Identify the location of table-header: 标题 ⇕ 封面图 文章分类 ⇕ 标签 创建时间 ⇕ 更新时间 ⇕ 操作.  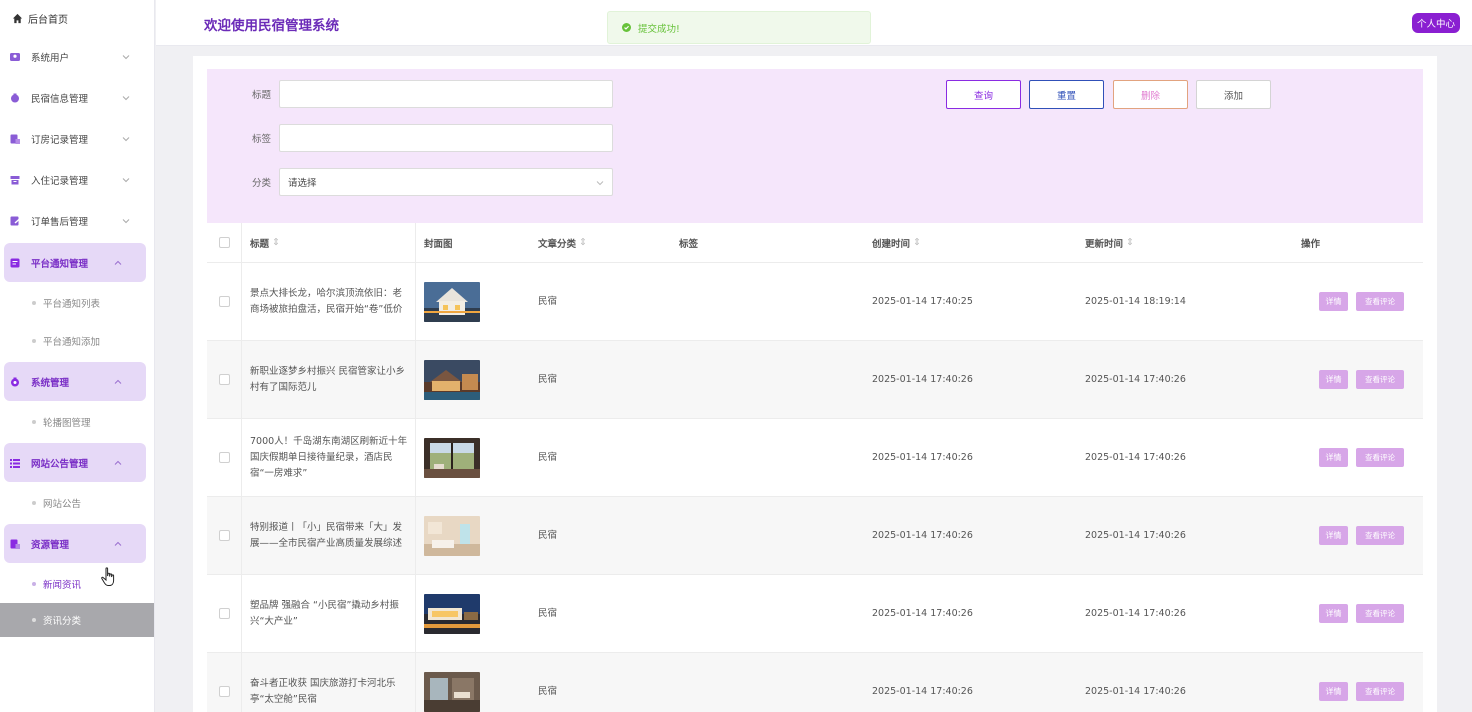
(815, 243).